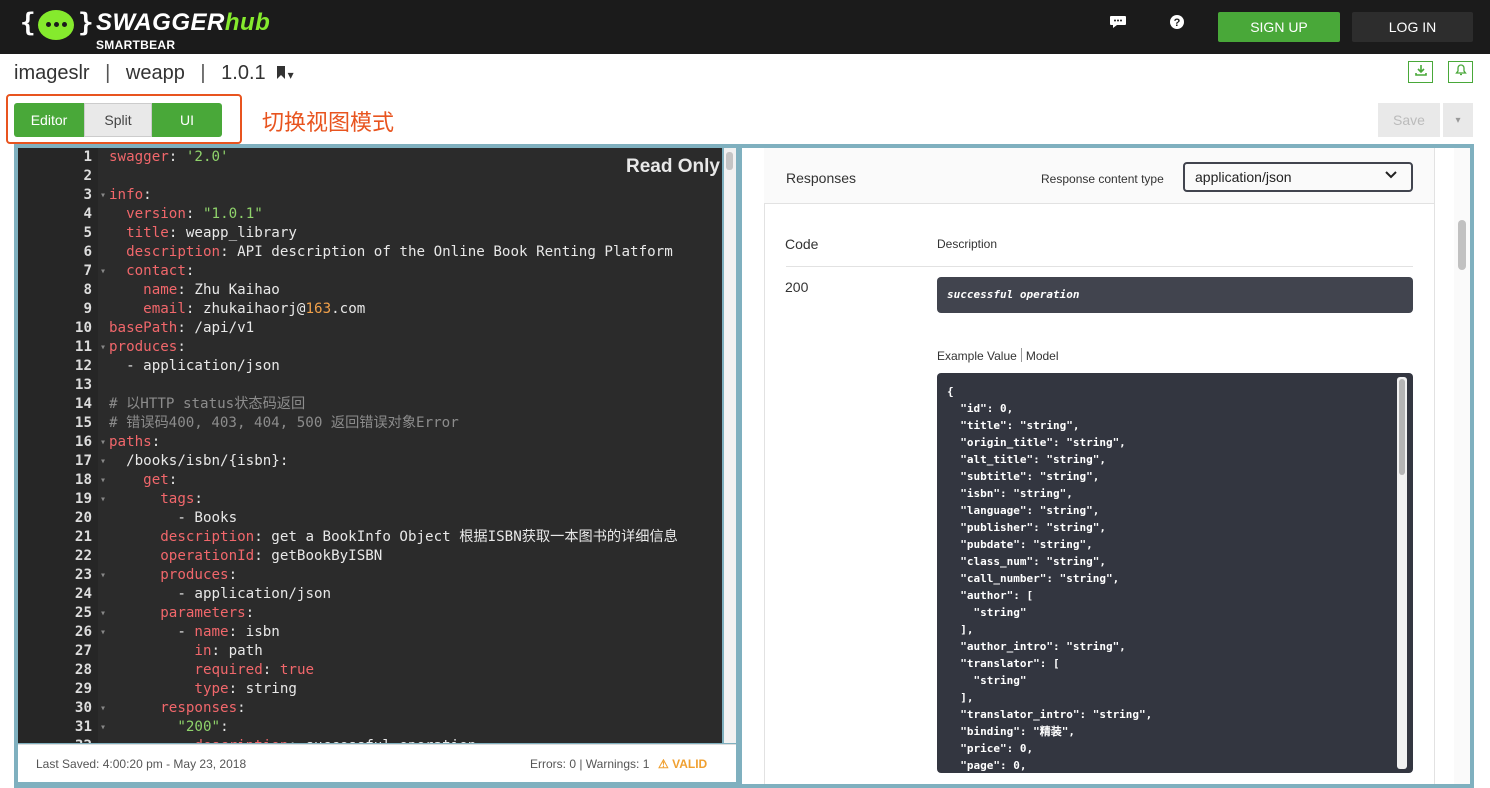  What do you see at coordinates (987, 765) in the screenshot?
I see `json-line: "page": 0,` at bounding box center [987, 765].